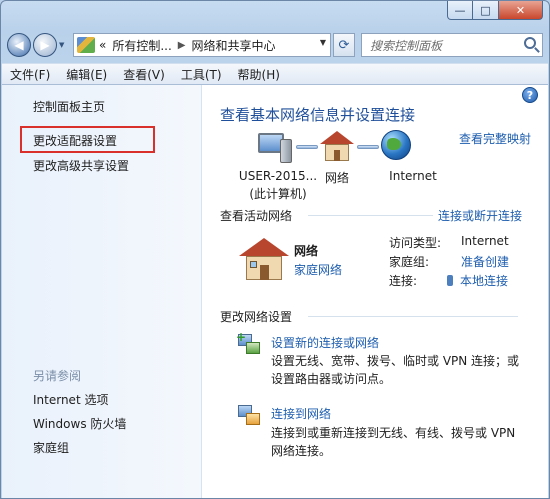  What do you see at coordinates (64, 45) in the screenshot?
I see `recent-pages-dropdown: ▼` at bounding box center [64, 45].